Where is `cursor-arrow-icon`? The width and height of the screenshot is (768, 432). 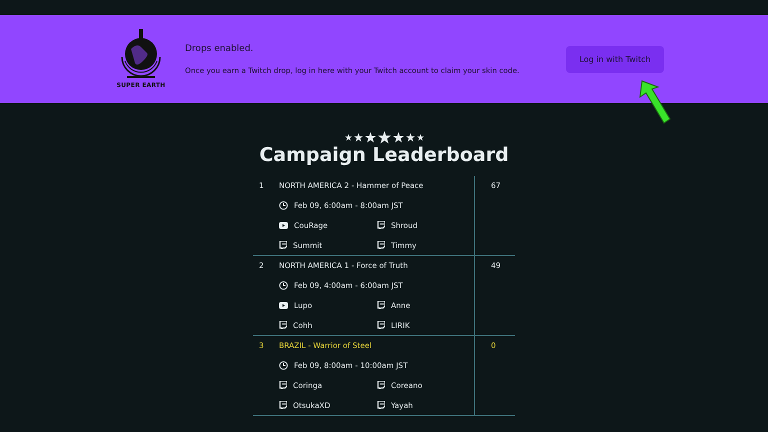 cursor-arrow-icon is located at coordinates (655, 102).